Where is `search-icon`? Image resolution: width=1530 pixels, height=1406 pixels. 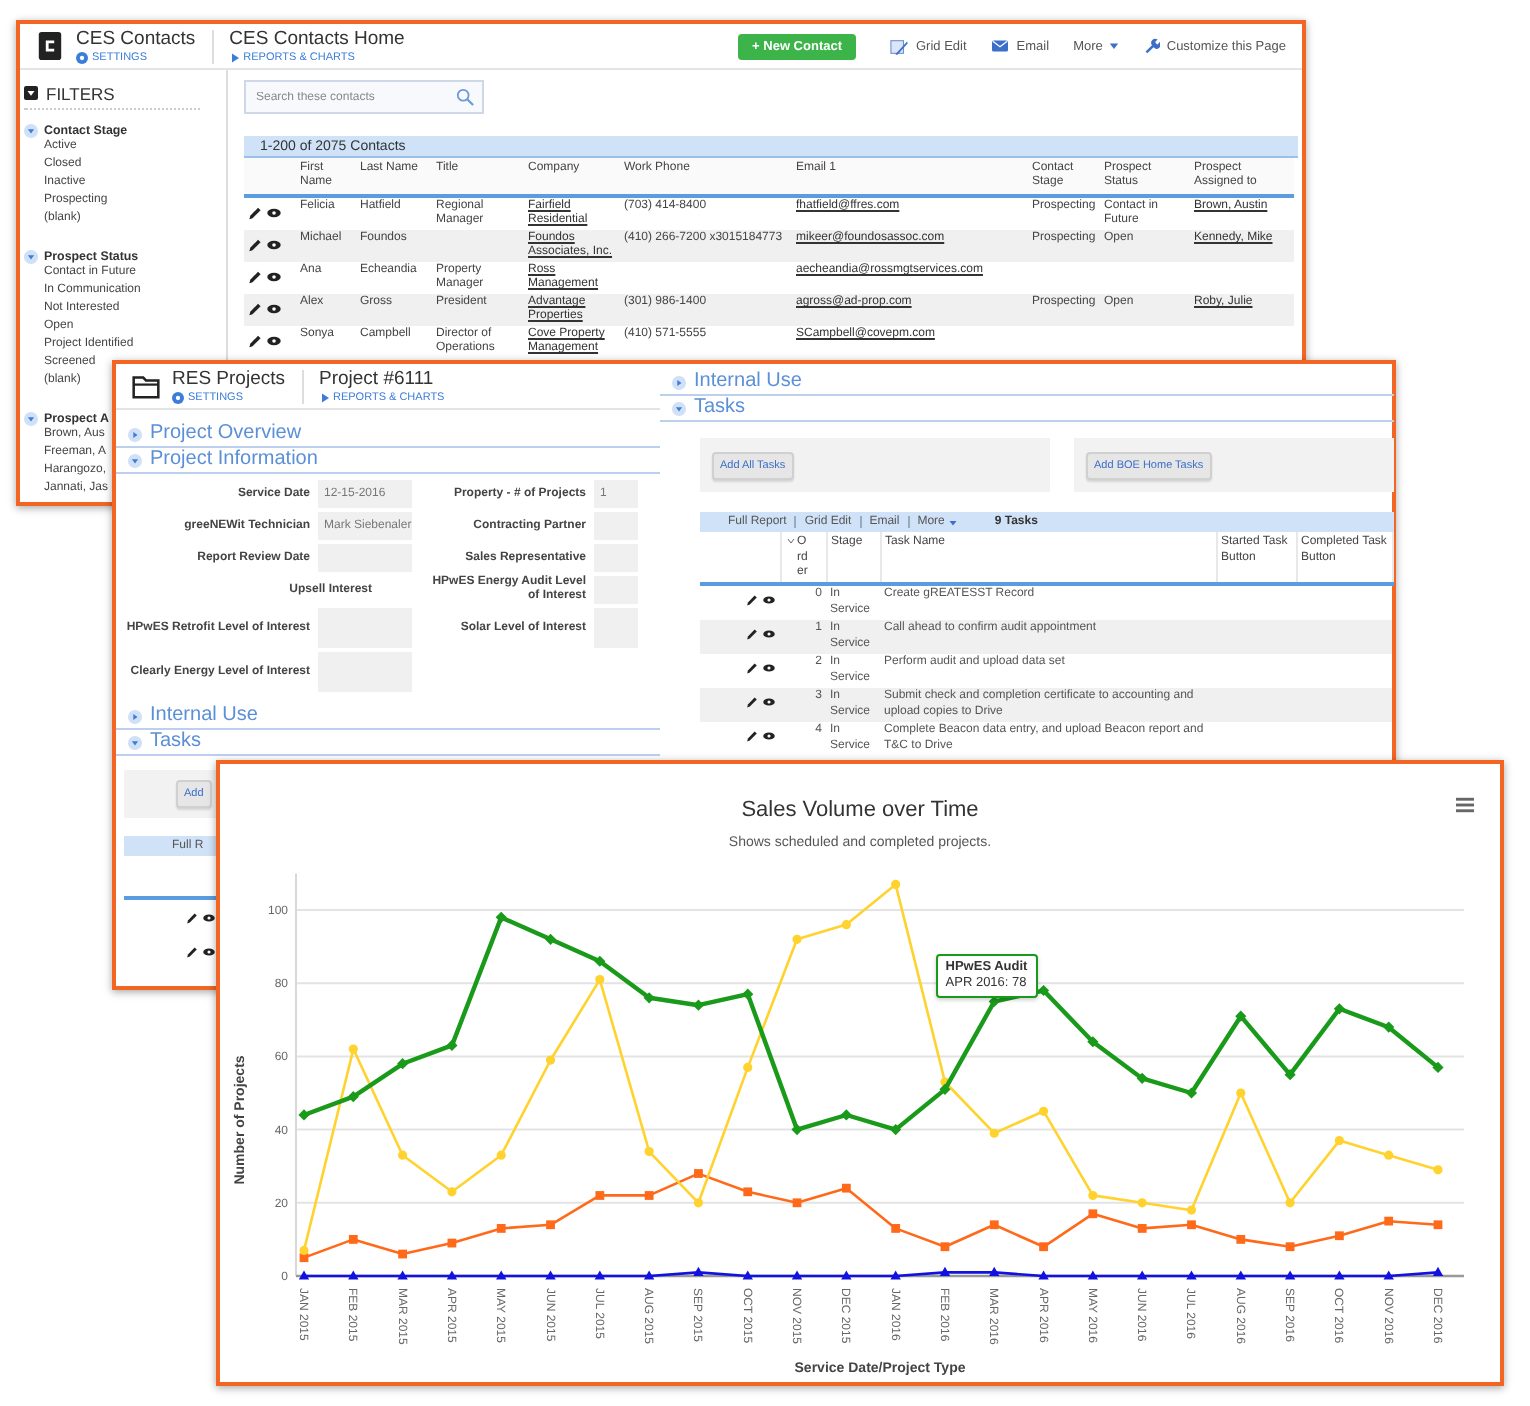 search-icon is located at coordinates (465, 97).